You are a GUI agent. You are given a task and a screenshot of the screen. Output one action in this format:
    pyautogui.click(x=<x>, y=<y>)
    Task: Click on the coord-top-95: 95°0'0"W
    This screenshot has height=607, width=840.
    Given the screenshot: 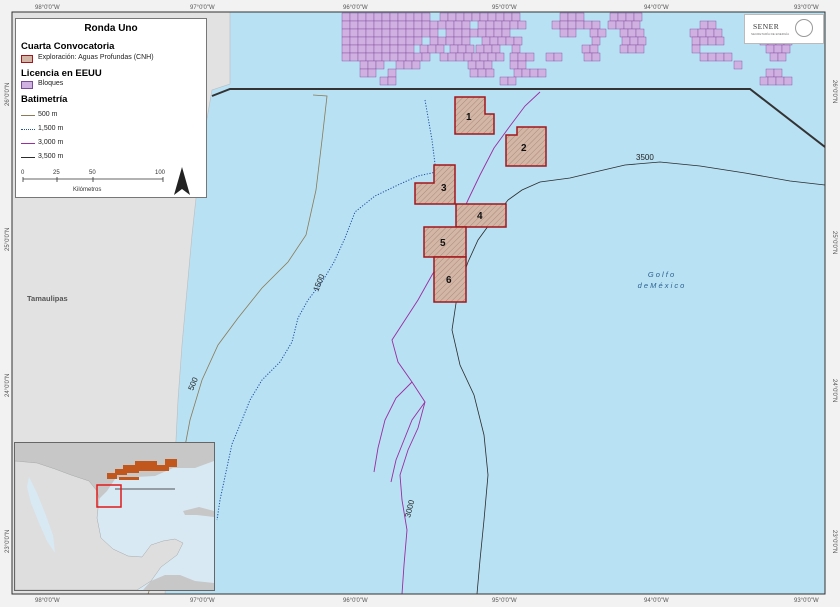 What is the action you would take?
    pyautogui.click(x=504, y=8)
    